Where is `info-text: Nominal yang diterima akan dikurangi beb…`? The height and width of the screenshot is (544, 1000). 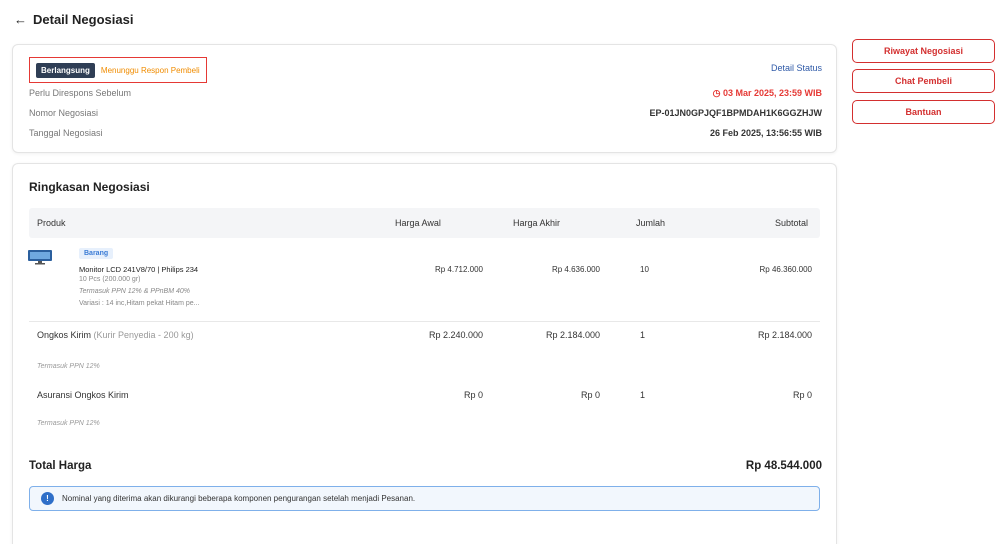
info-text: Nominal yang diterima akan dikurangi beb… is located at coordinates (239, 498).